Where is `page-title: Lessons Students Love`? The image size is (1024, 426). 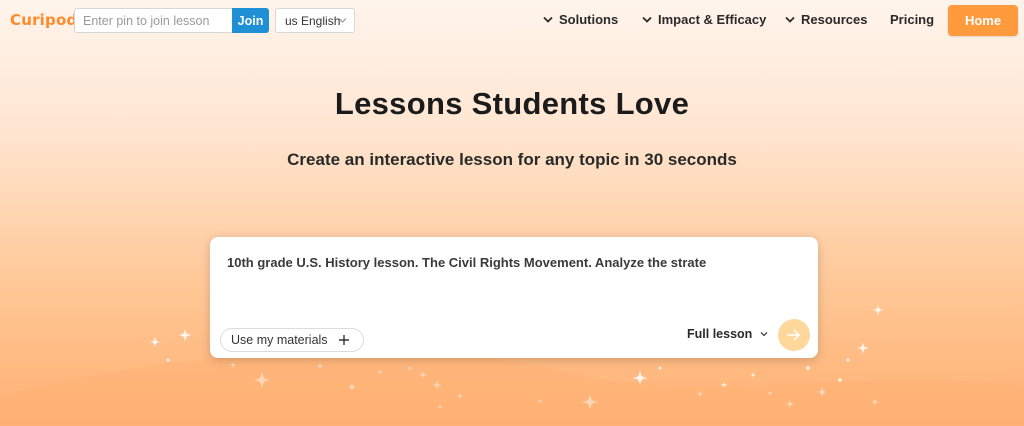 page-title: Lessons Students Love is located at coordinates (512, 103).